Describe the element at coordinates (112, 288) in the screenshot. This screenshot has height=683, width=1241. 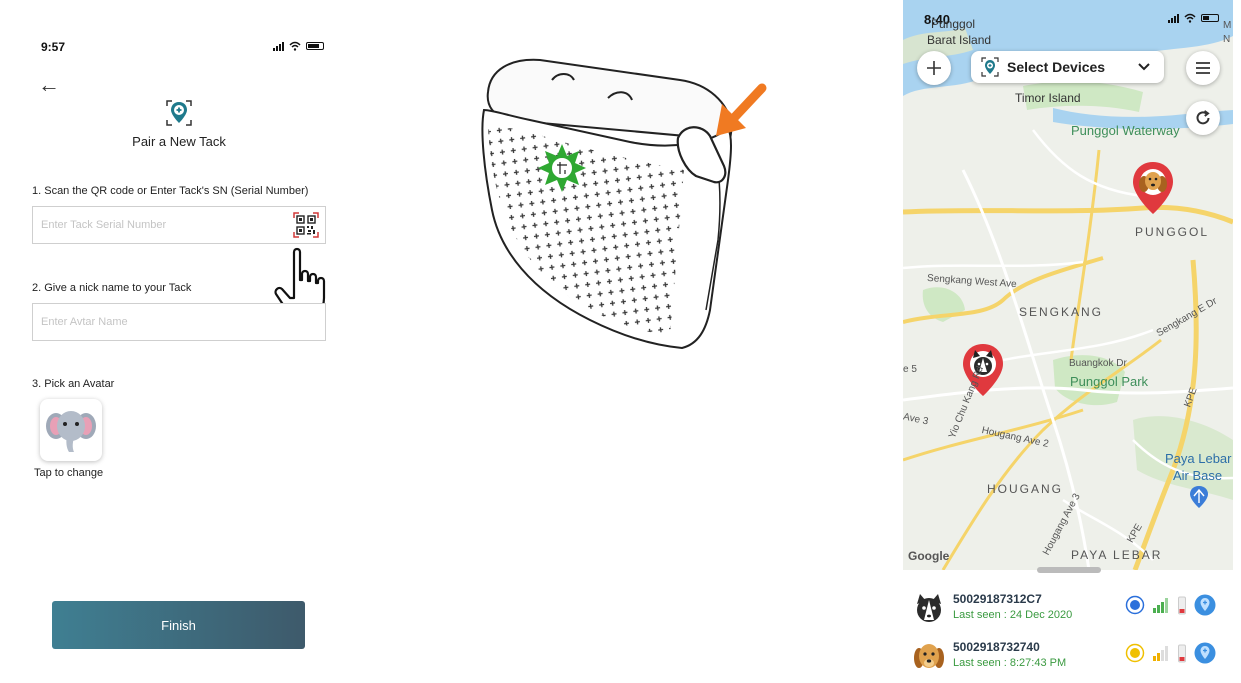
I see `step2-label: 2. Give a nick name to your Tack` at that location.